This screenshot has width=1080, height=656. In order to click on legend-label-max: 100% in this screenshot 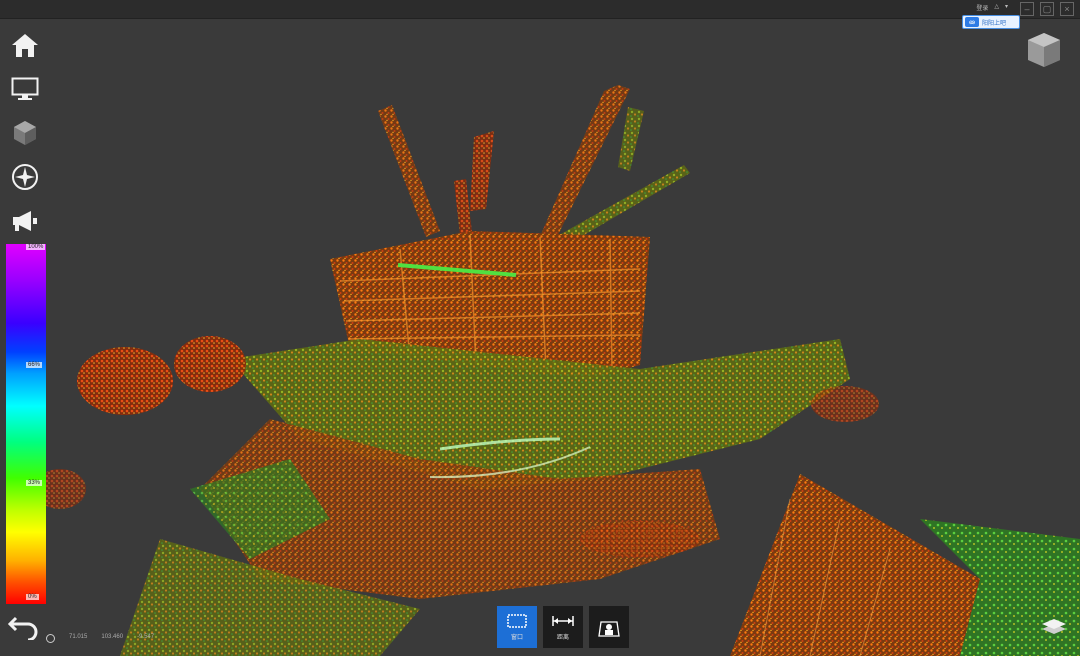, I will do `click(36, 247)`.